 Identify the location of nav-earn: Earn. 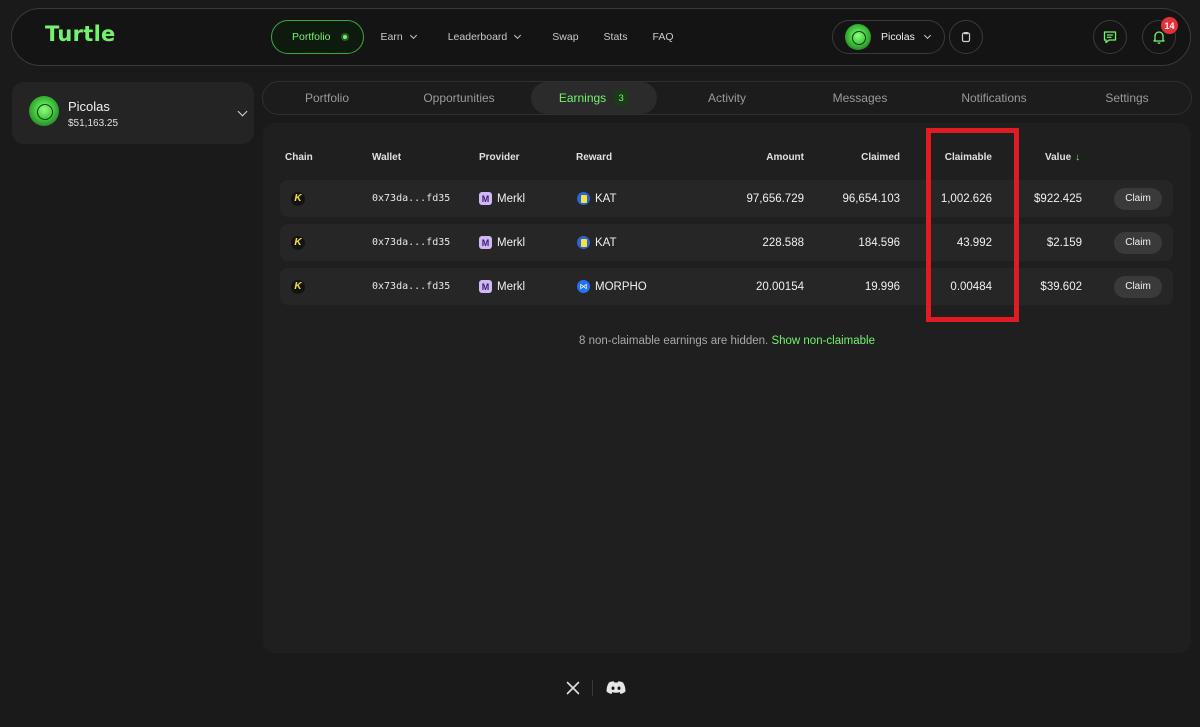
(398, 37).